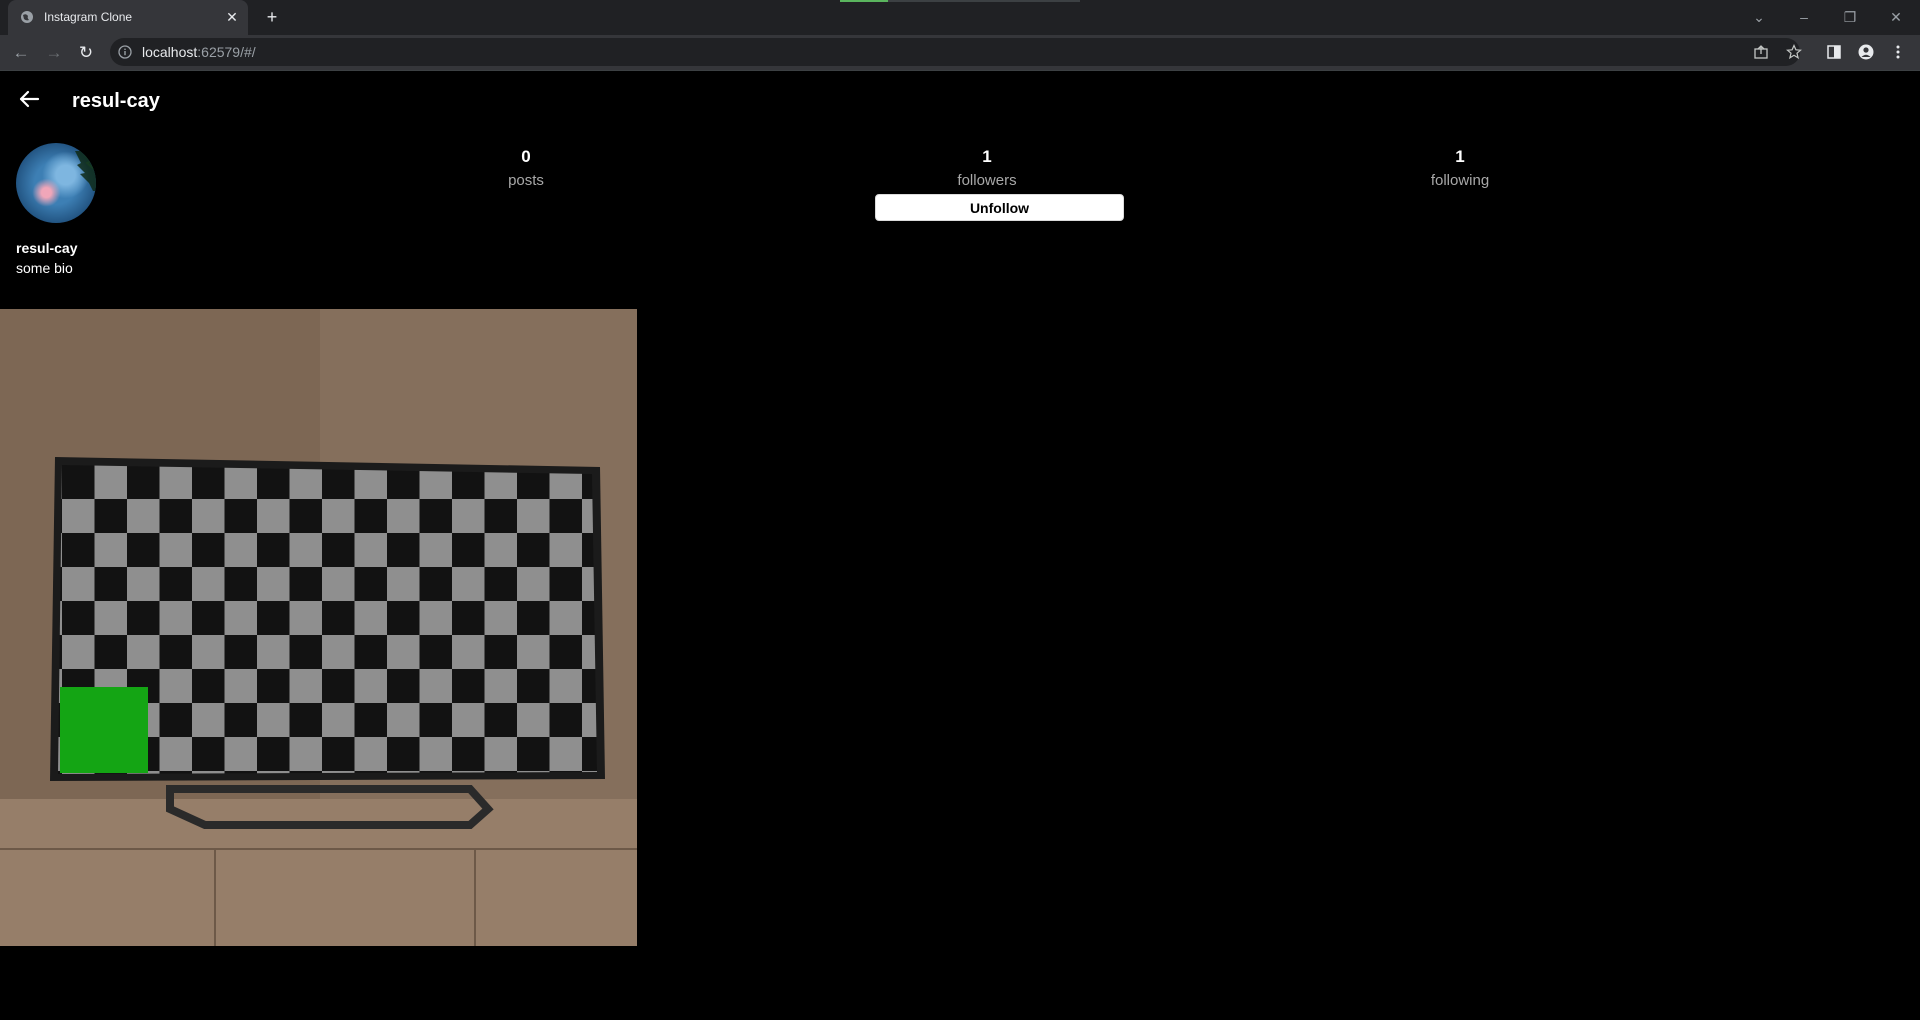 This screenshot has height=1020, width=1920. What do you see at coordinates (44, 268) in the screenshot?
I see `profile-bio: some bio` at bounding box center [44, 268].